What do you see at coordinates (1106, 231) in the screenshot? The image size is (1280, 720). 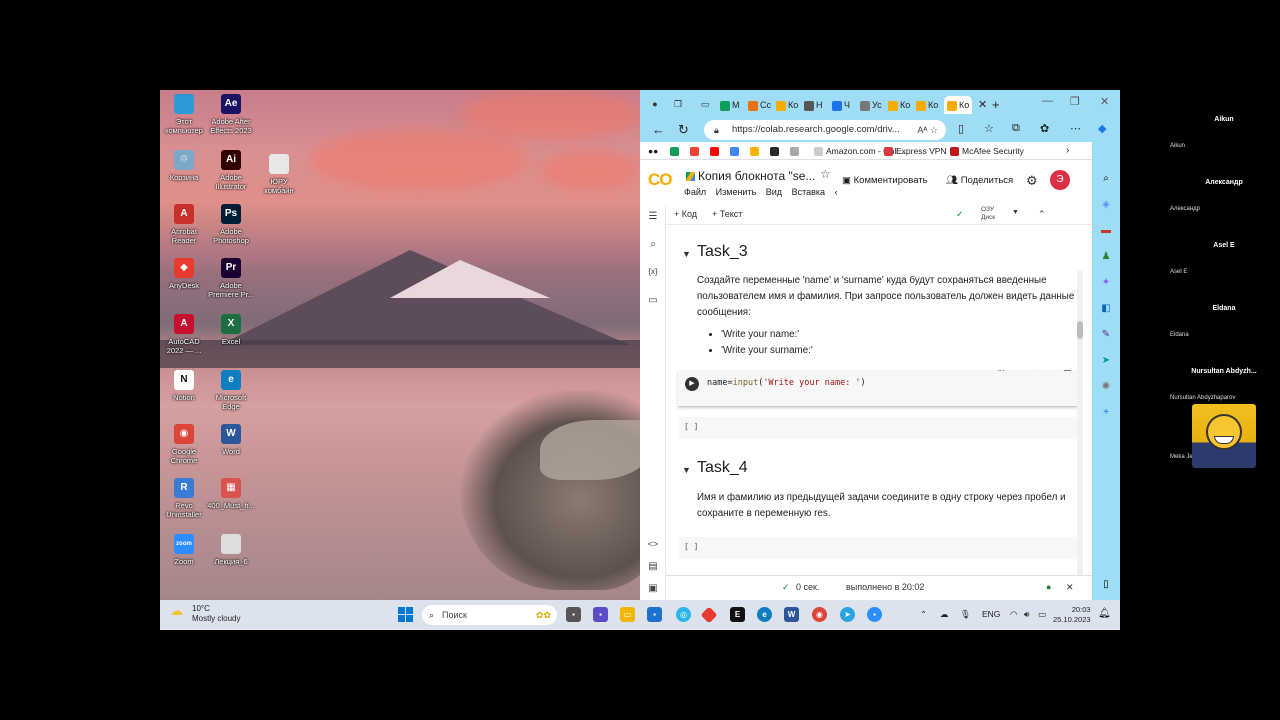 I see `tools-icon: ▬` at bounding box center [1106, 231].